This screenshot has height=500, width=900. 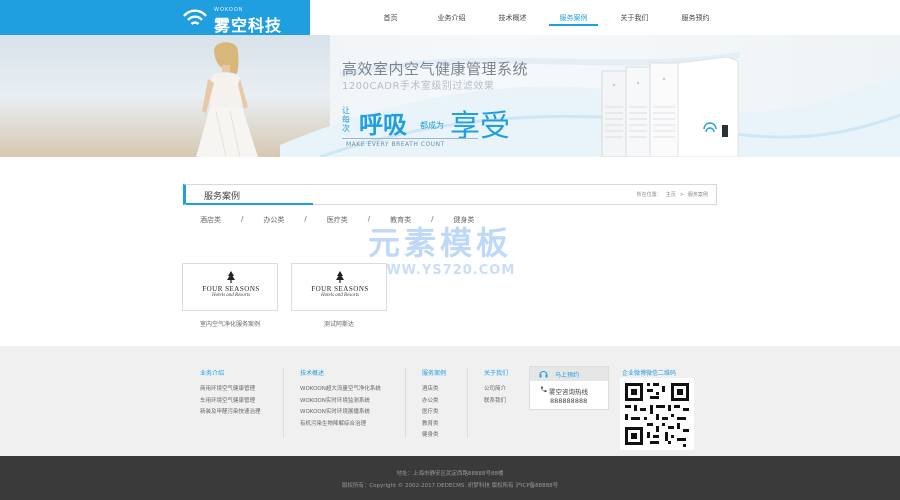 I want to click on section-title-underline, so click(x=249, y=204).